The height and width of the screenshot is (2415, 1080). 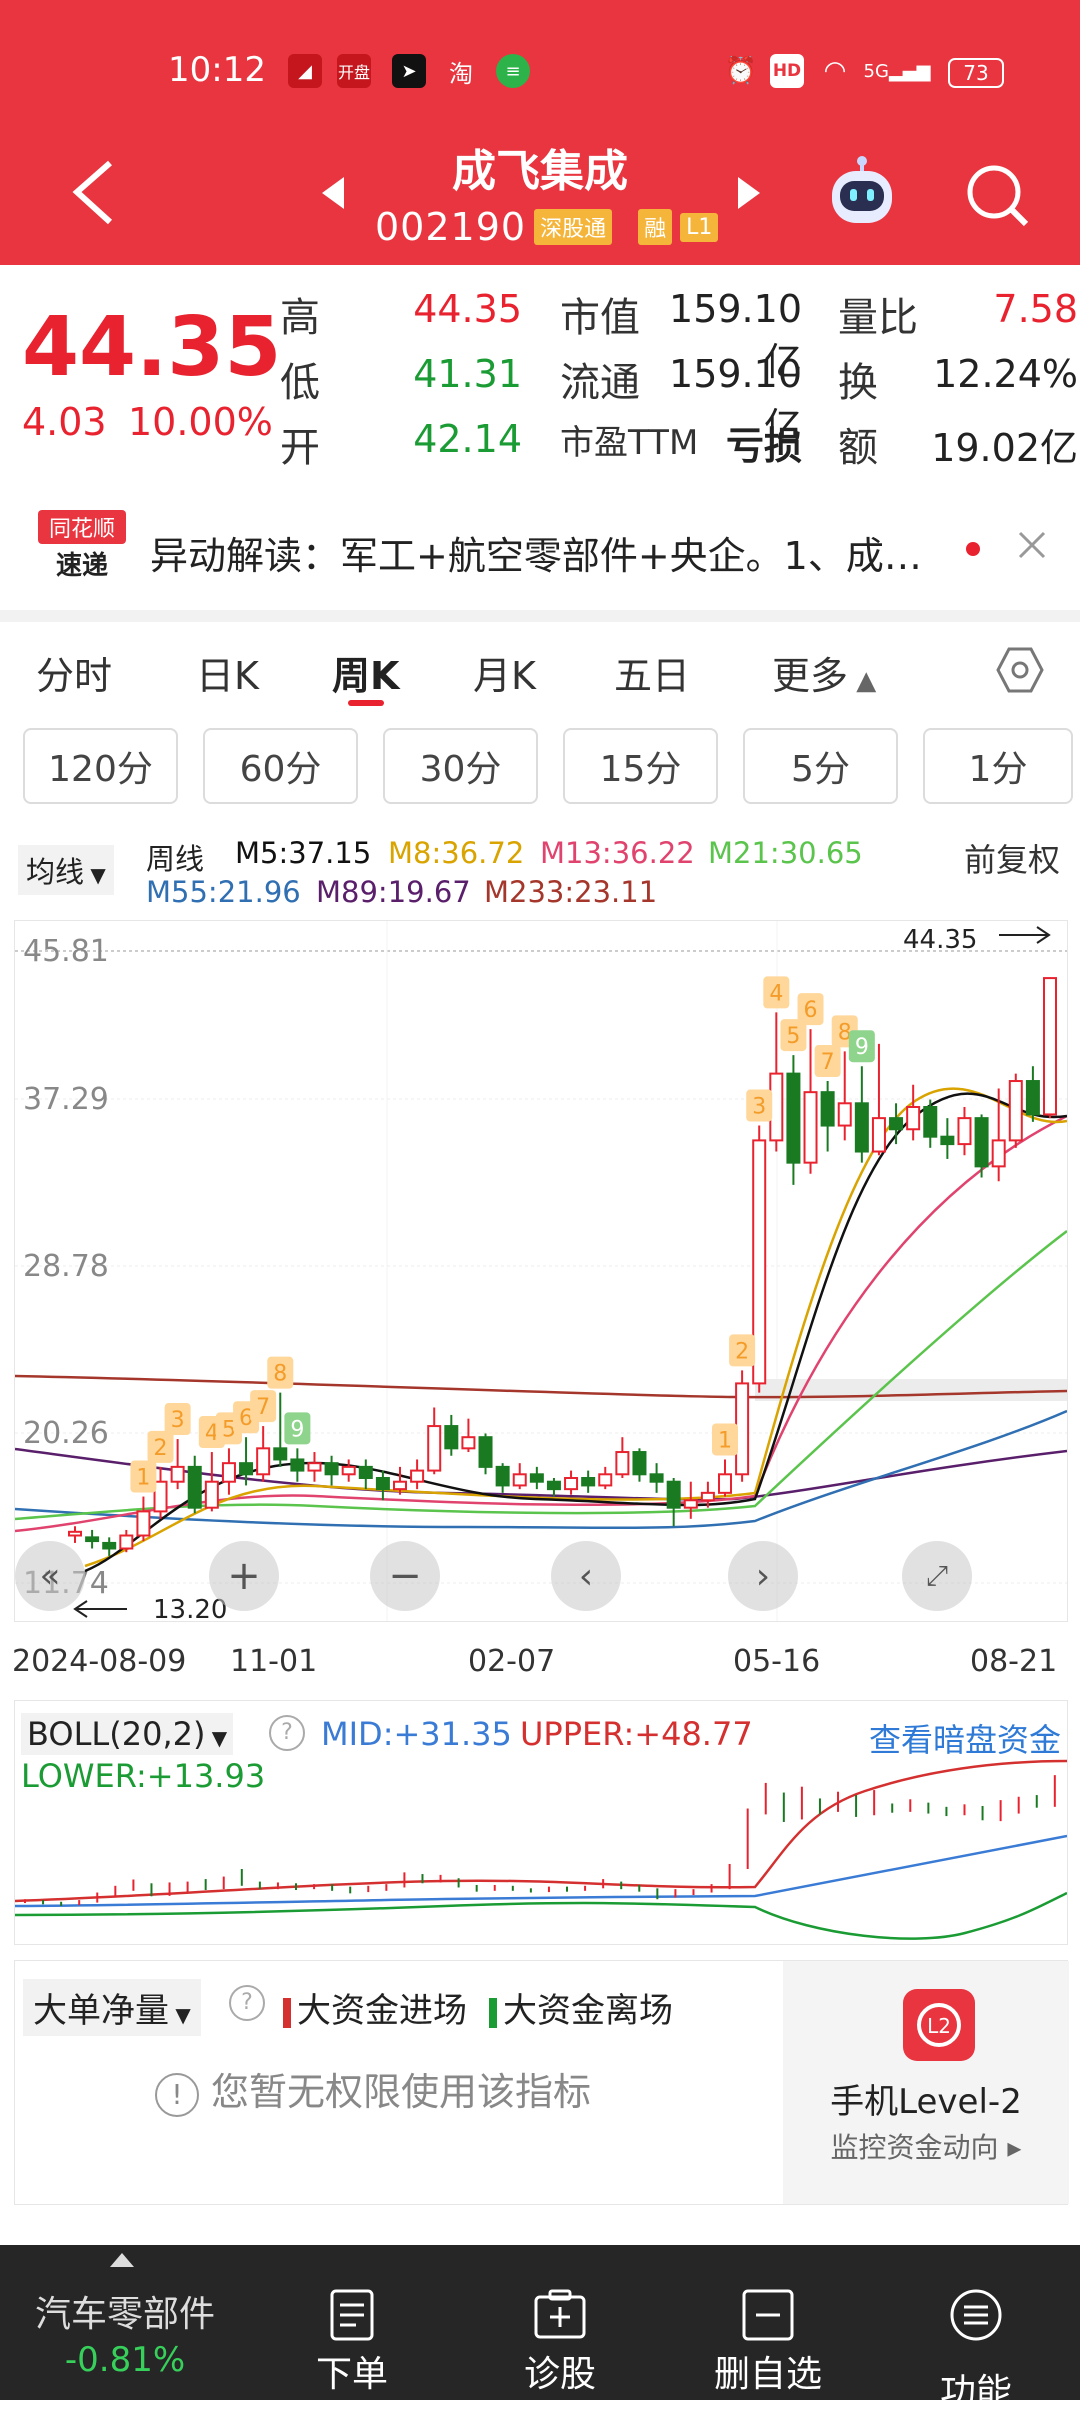 What do you see at coordinates (862, 195) in the screenshot?
I see `robot-assistant-icon` at bounding box center [862, 195].